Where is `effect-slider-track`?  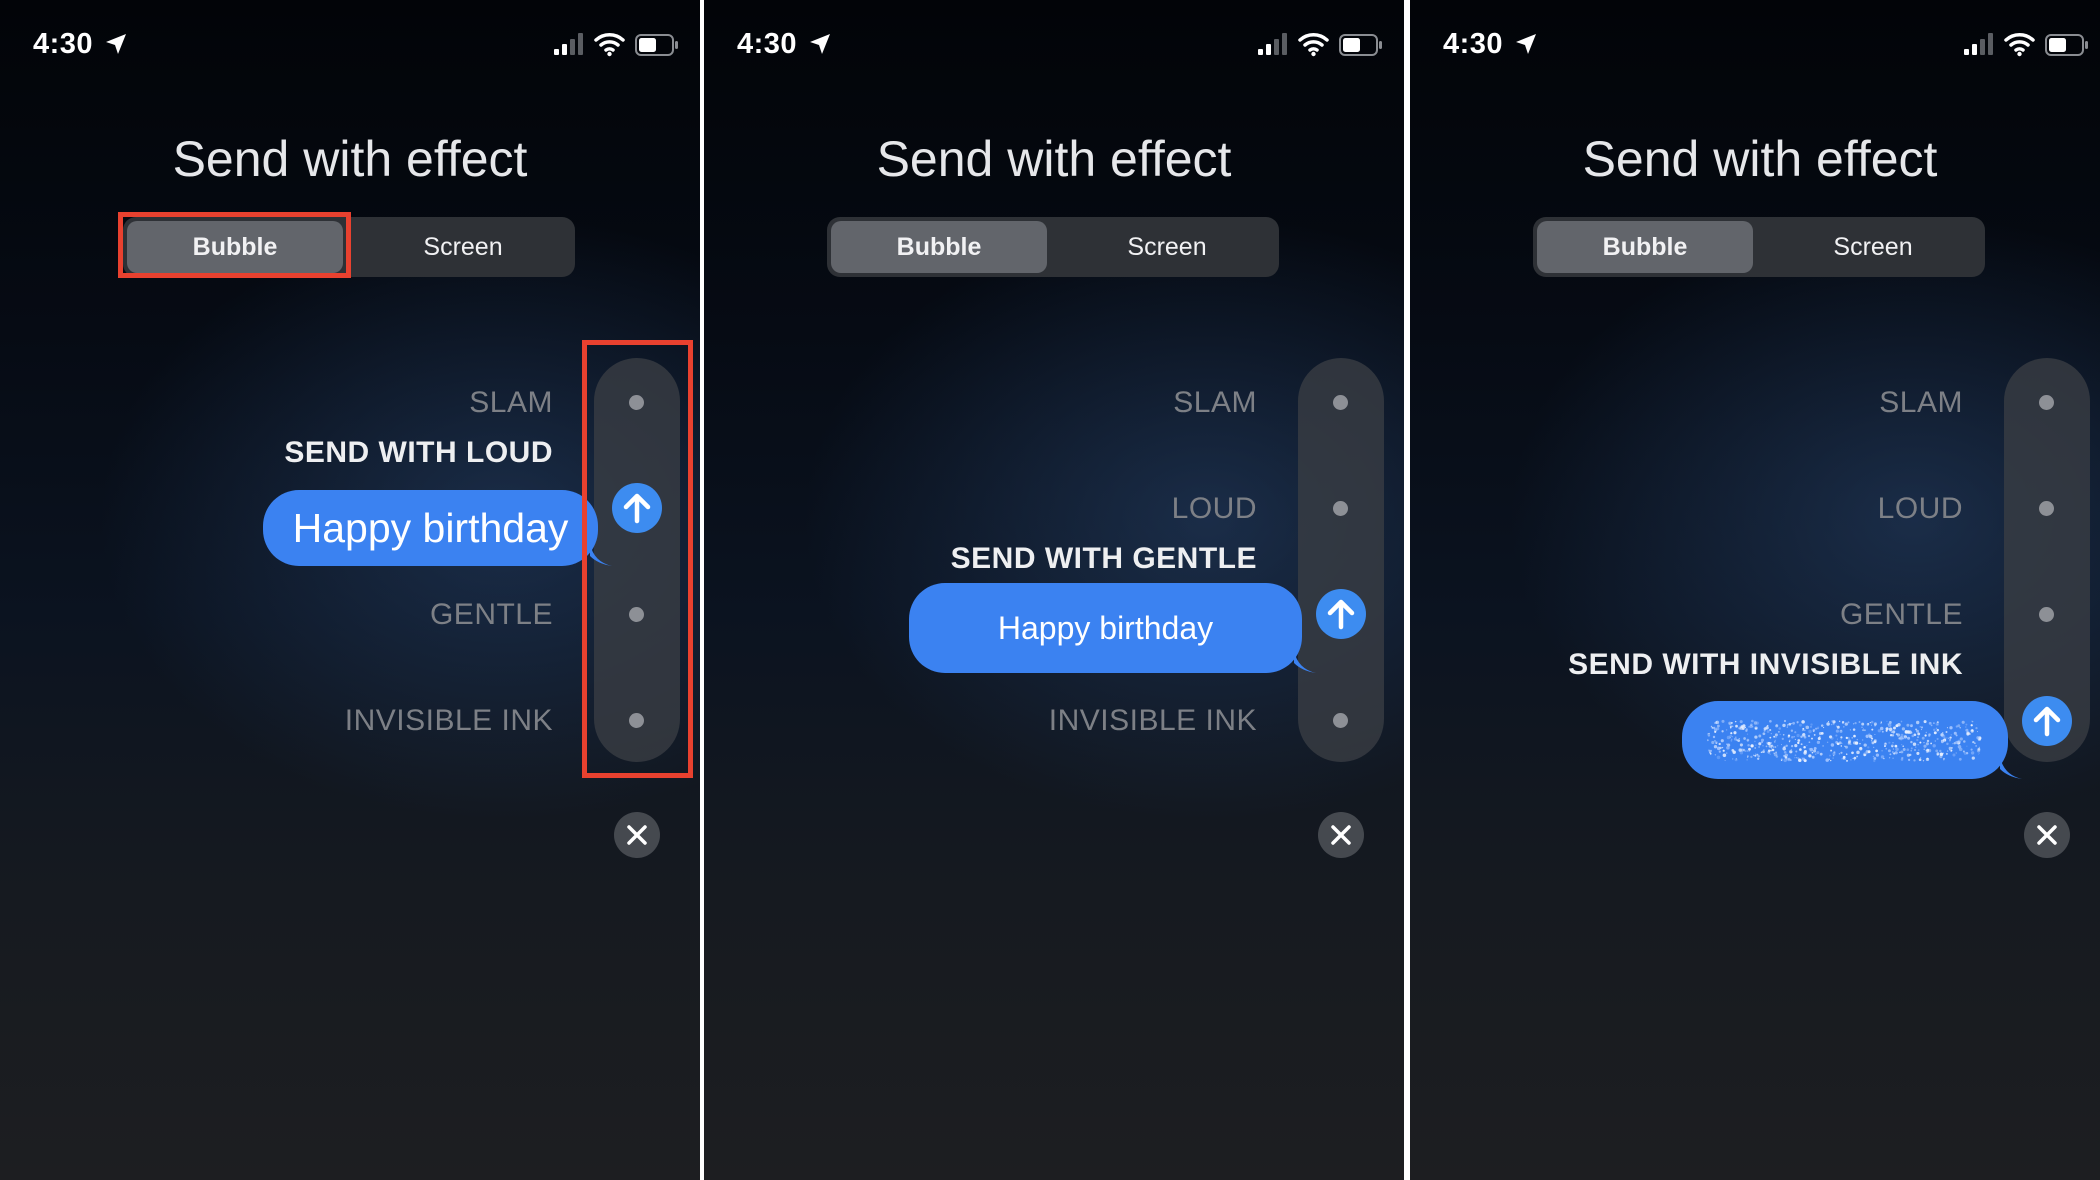 effect-slider-track is located at coordinates (1341, 560).